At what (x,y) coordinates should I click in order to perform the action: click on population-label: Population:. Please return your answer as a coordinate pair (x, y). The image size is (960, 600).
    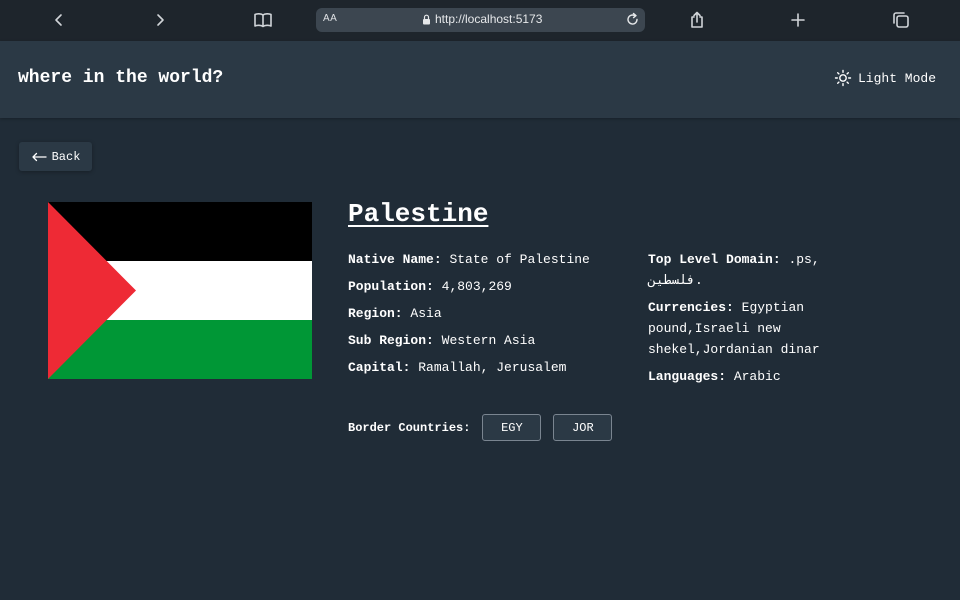
    Looking at the image, I should click on (391, 286).